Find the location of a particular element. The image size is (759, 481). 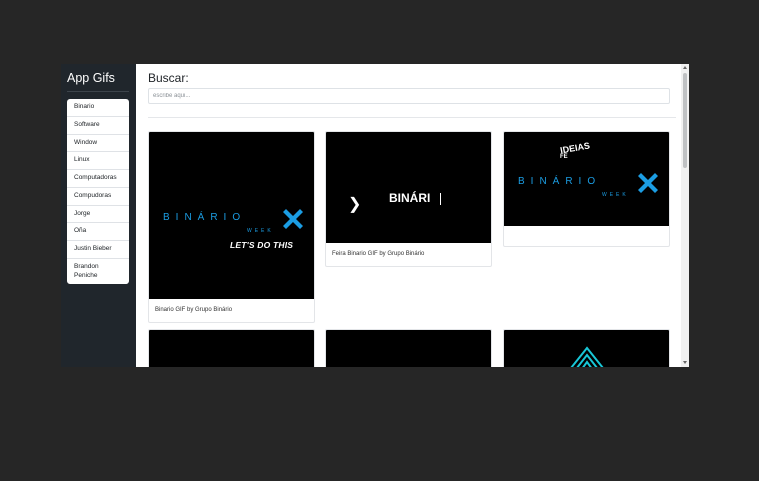

app-title: App Gifs is located at coordinates (91, 78).